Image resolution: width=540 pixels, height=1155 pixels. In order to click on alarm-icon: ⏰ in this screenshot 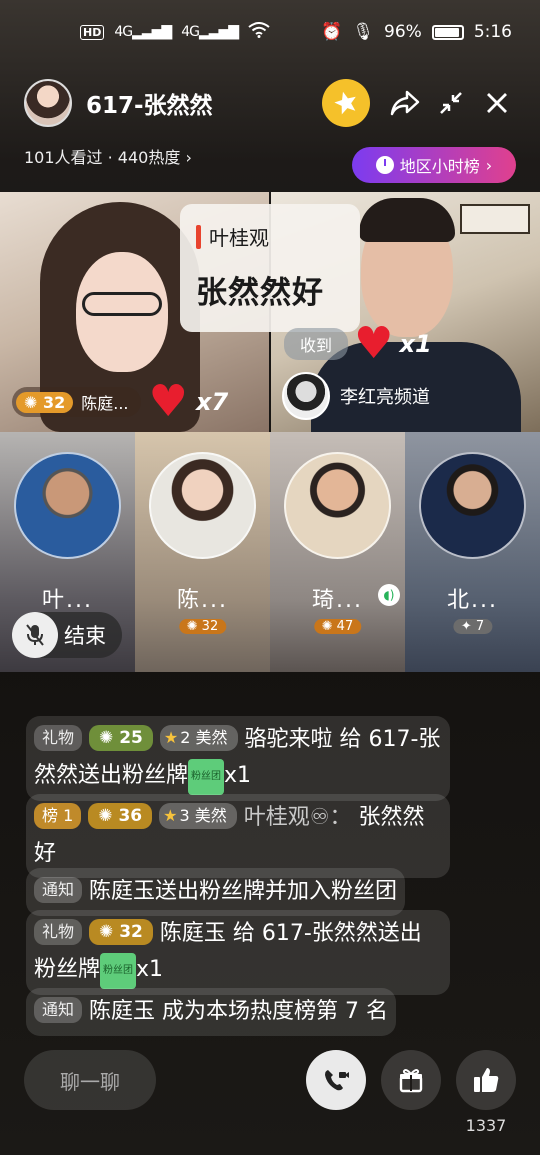, I will do `click(332, 32)`.